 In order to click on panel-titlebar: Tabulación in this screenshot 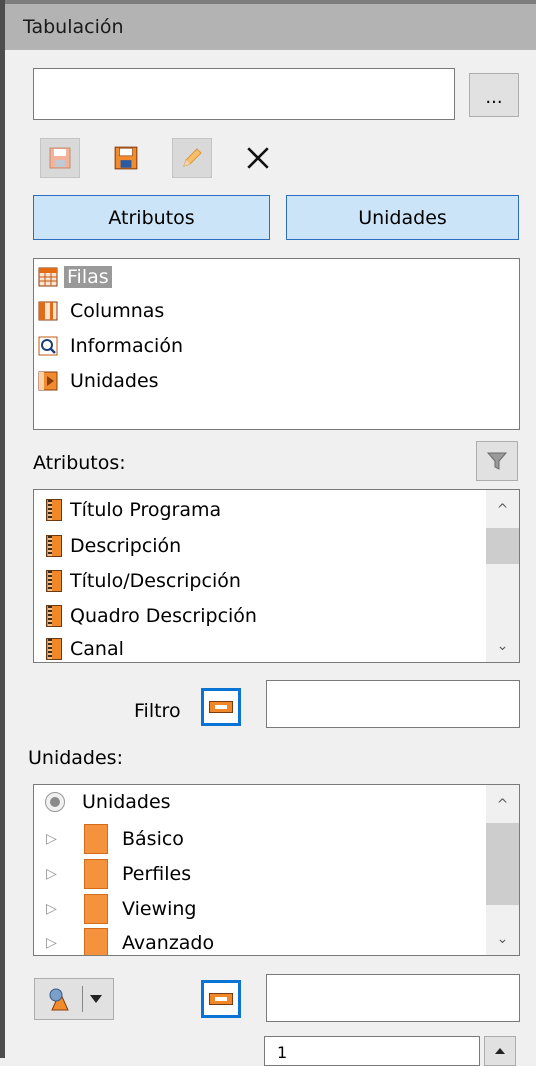, I will do `click(270, 25)`.